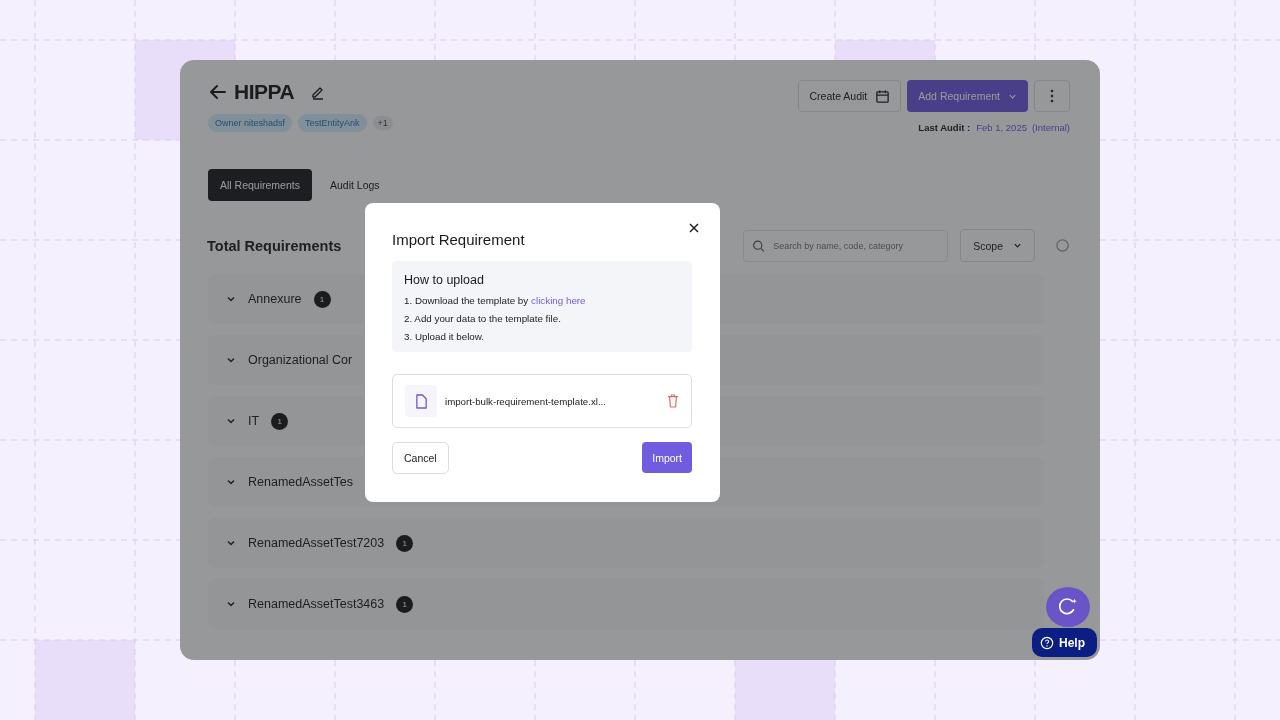 The width and height of the screenshot is (1280, 720). What do you see at coordinates (300, 360) in the screenshot?
I see `group-name: Organizational Cor` at bounding box center [300, 360].